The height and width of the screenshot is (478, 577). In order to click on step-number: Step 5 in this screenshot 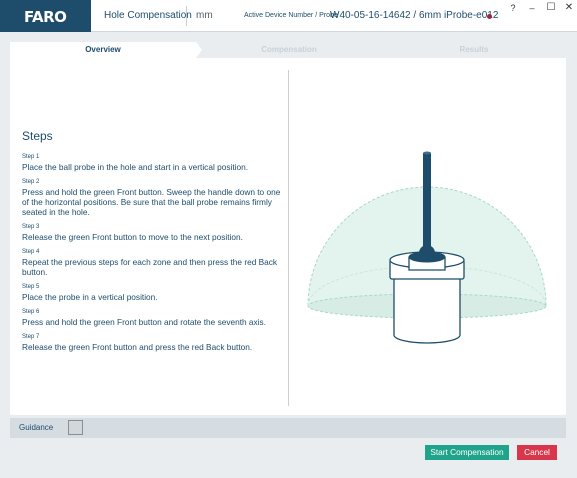, I will do `click(31, 287)`.